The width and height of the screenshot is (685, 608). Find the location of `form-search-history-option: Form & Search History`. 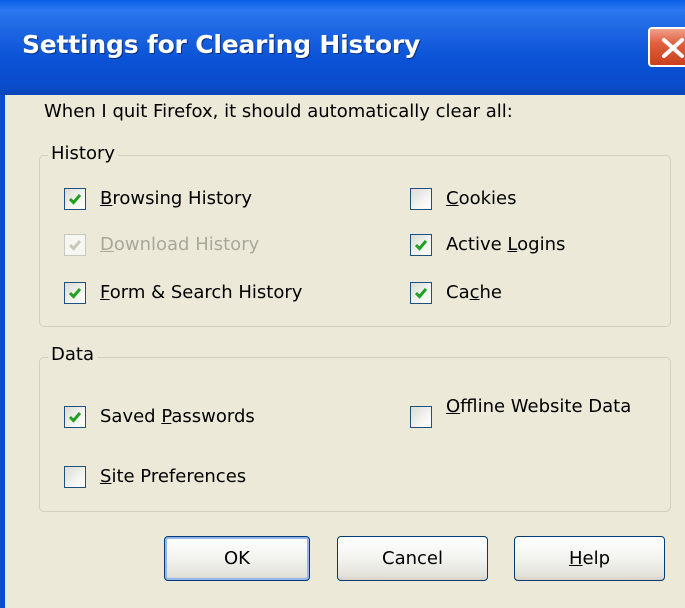

form-search-history-option: Form & Search History is located at coordinates (183, 293).